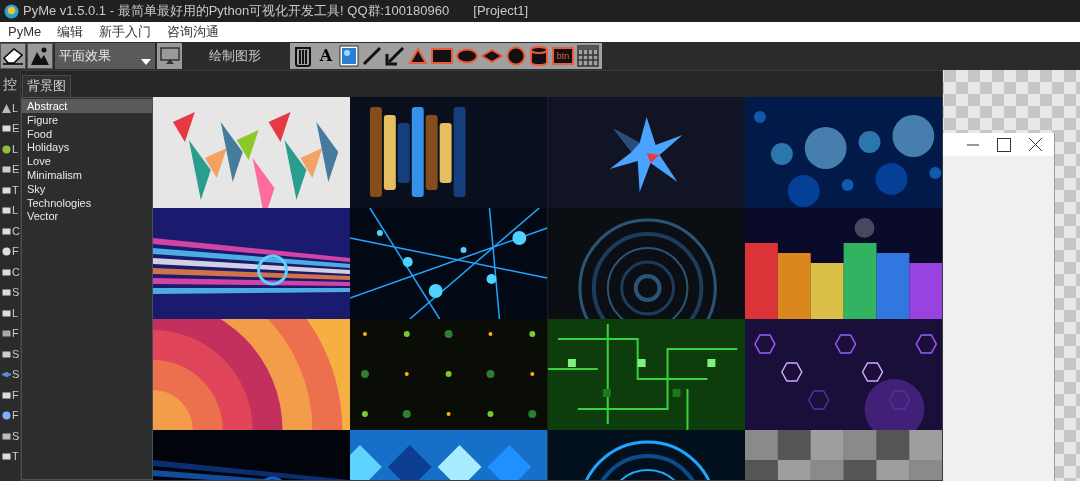 This screenshot has width=1080, height=481. Describe the element at coordinates (1035, 144) in the screenshot. I see `close-icon` at that location.